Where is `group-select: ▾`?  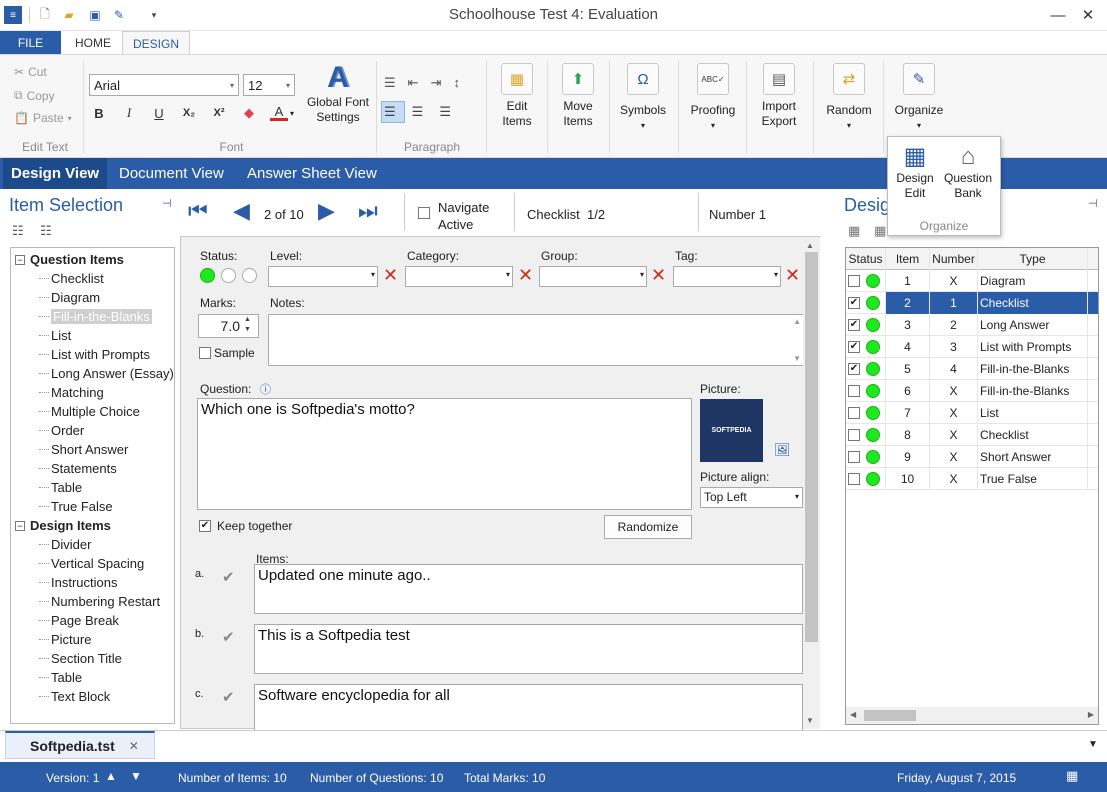
group-select: ▾ is located at coordinates (593, 276).